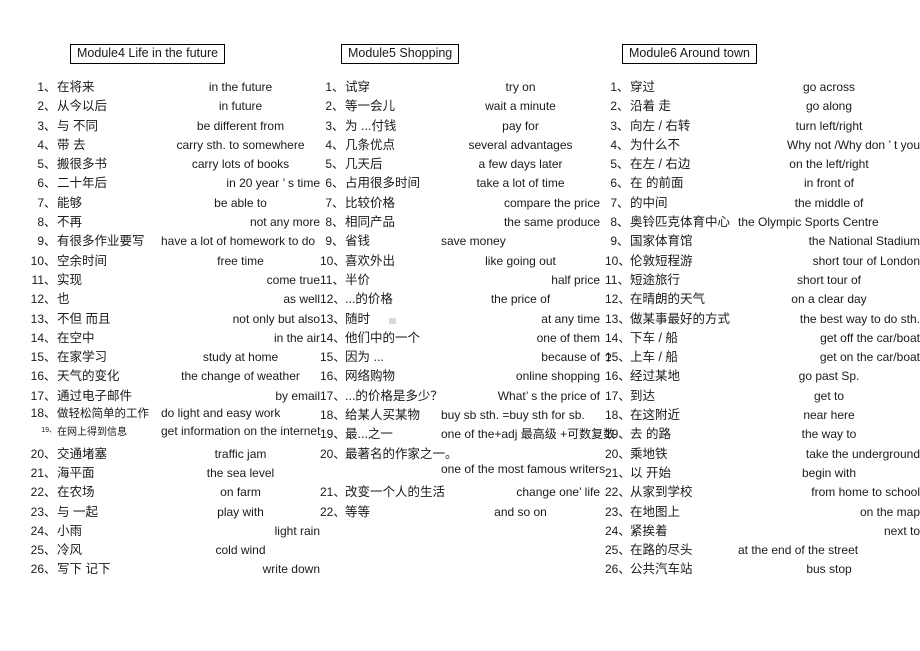 The image size is (920, 651). Describe the element at coordinates (333, 492) in the screenshot. I see `entry-number: 21、` at that location.